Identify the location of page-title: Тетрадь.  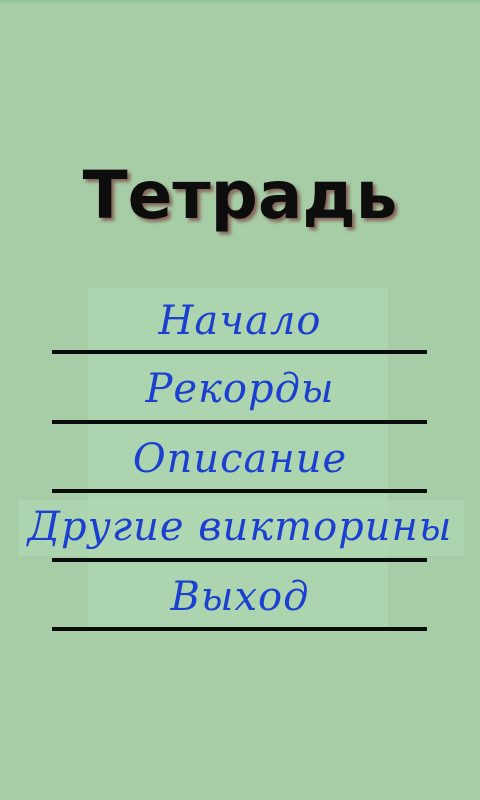
(240, 195).